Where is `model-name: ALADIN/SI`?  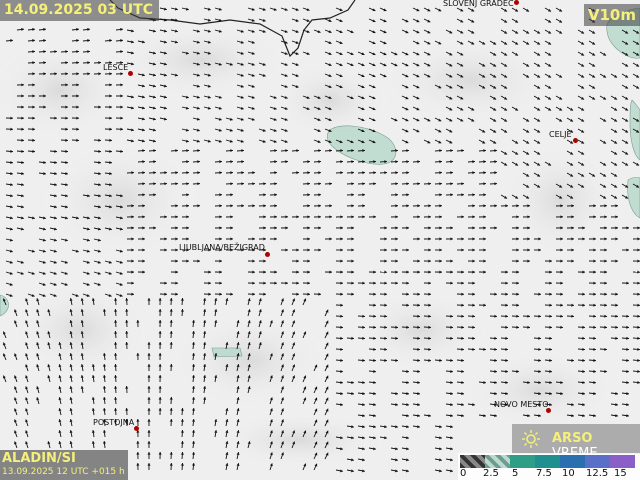 model-name: ALADIN/SI is located at coordinates (39, 458).